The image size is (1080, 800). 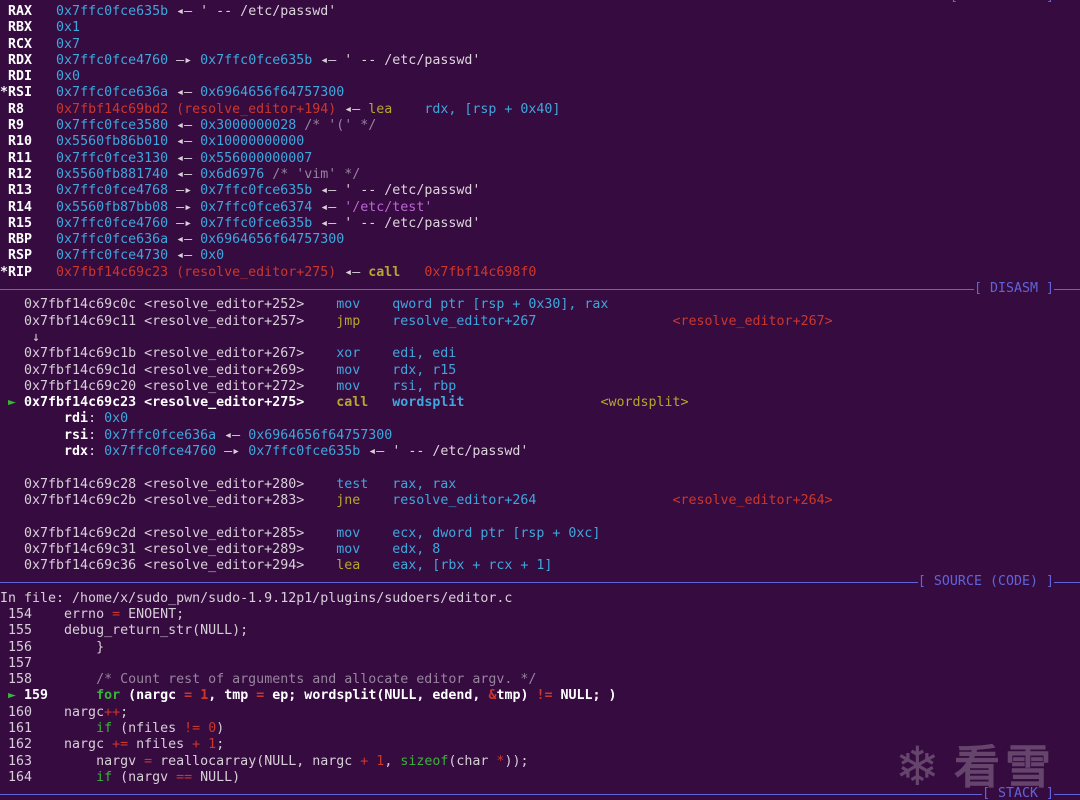 I want to click on text-run: R11, so click(x=28, y=158).